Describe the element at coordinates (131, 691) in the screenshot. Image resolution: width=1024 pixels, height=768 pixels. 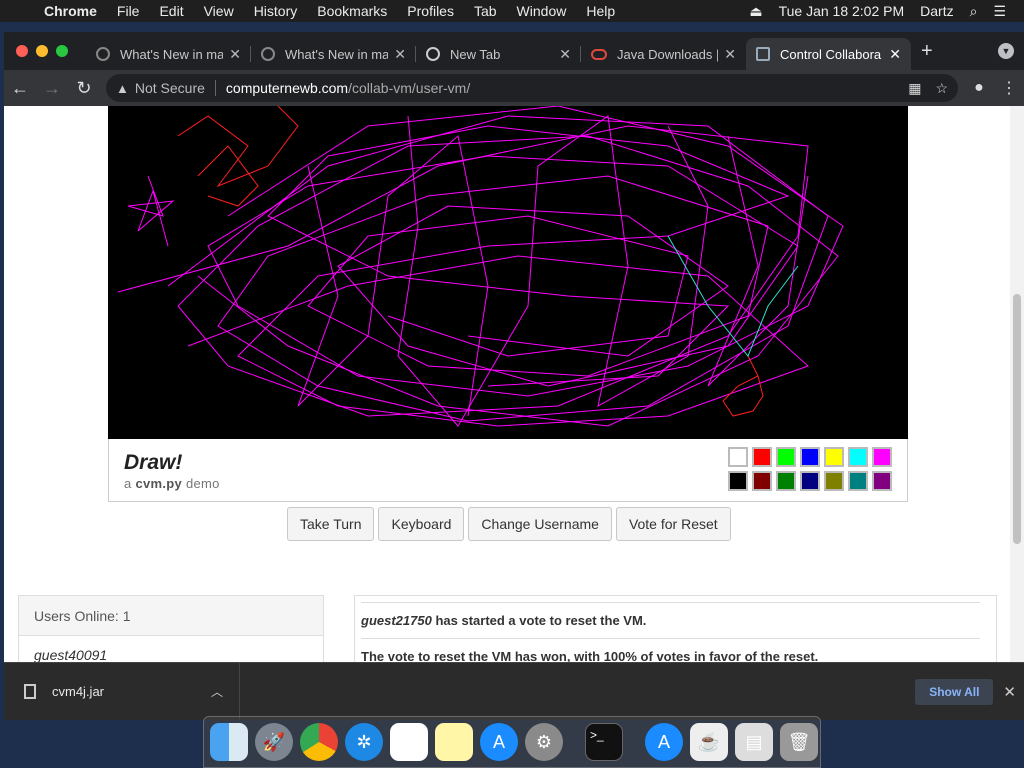
I see `download-filename: cvm4j.jar` at that location.